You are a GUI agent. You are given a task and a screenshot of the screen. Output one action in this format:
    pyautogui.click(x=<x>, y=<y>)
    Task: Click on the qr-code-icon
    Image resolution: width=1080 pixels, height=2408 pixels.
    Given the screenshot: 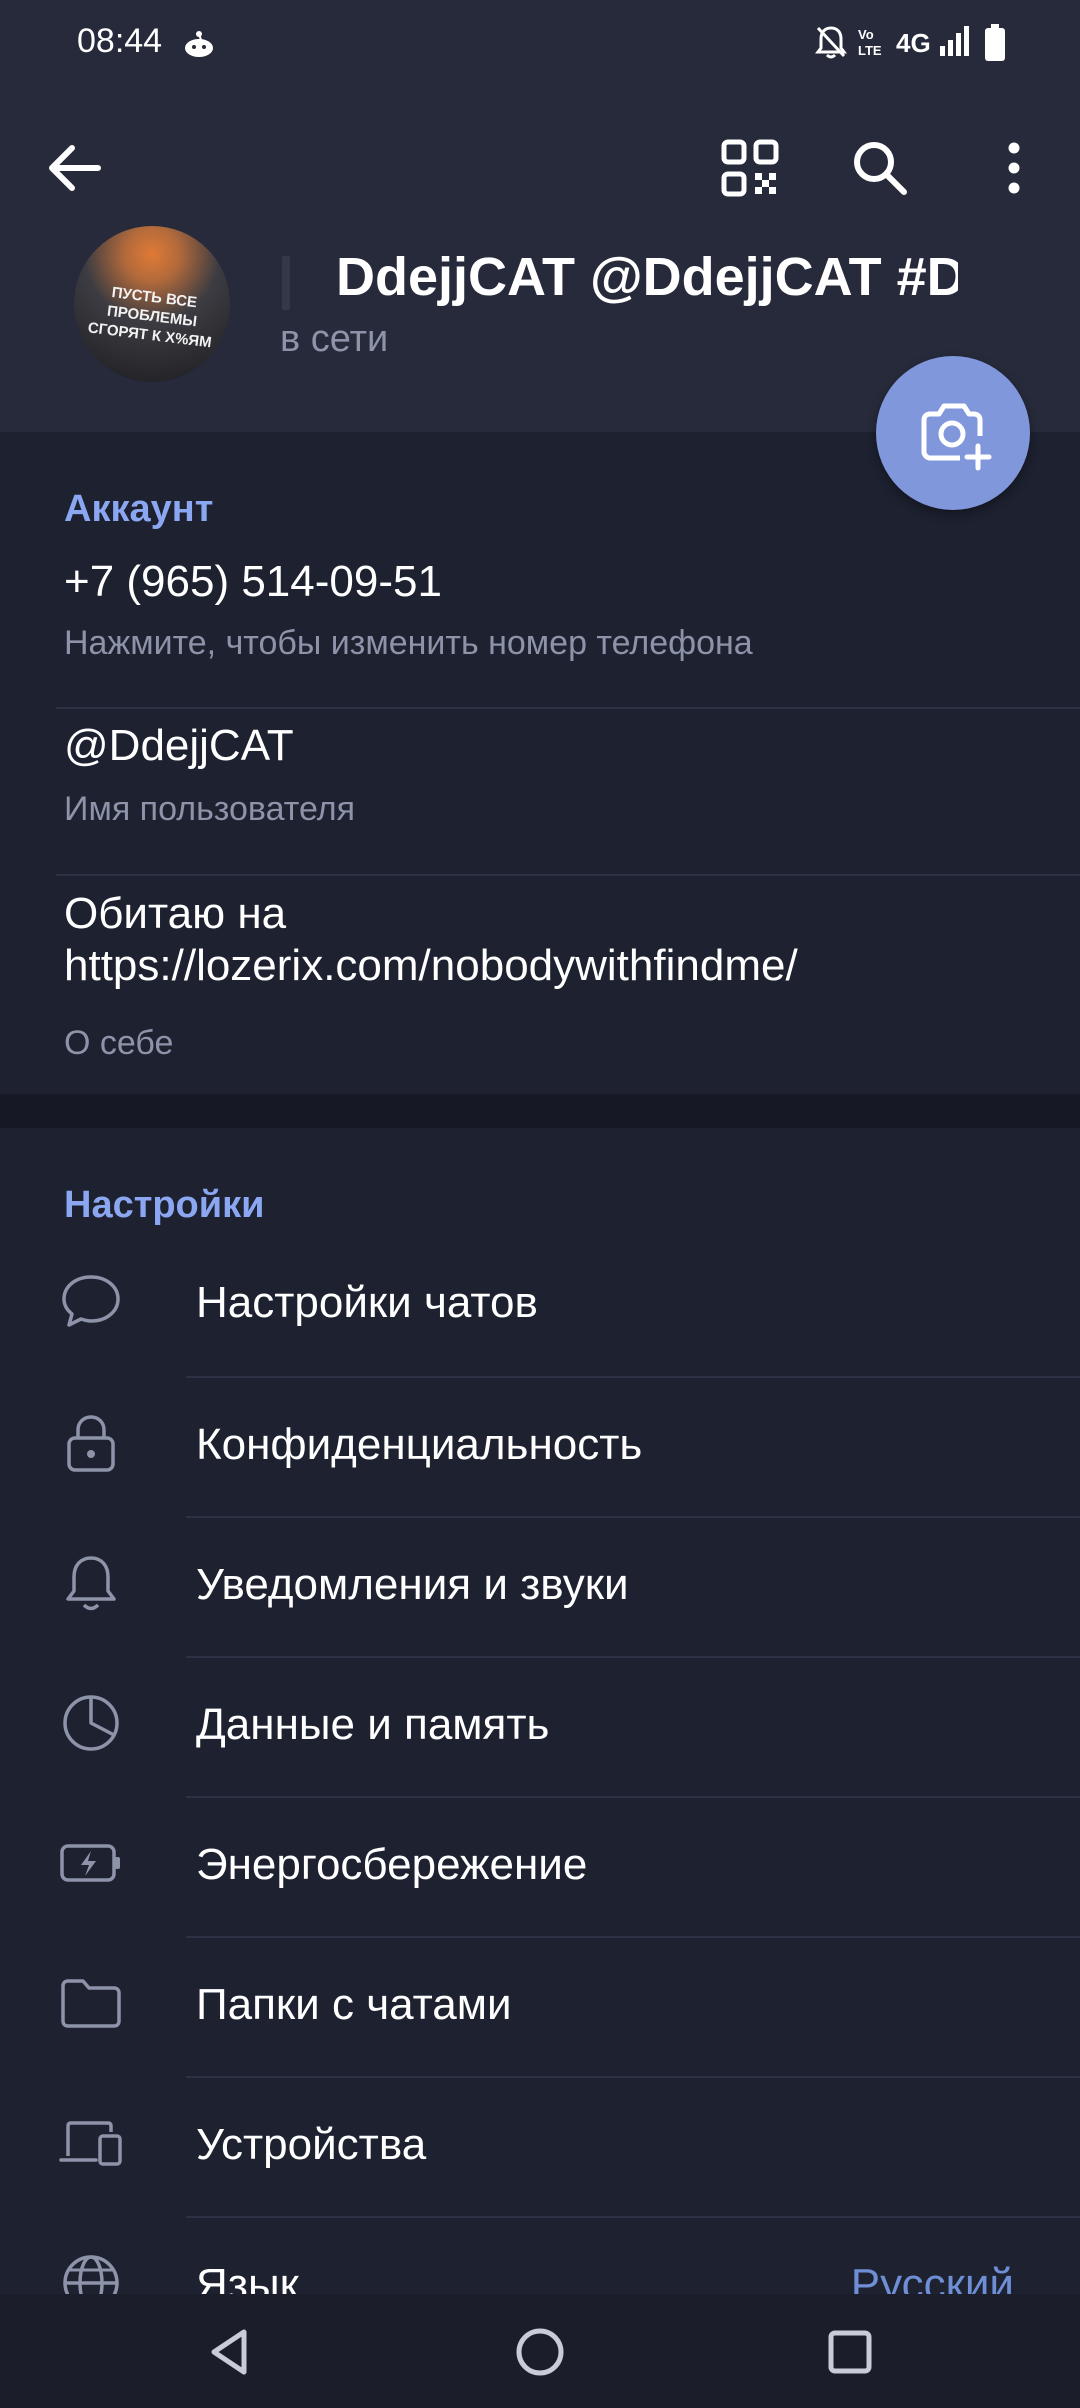 What is the action you would take?
    pyautogui.click(x=750, y=168)
    